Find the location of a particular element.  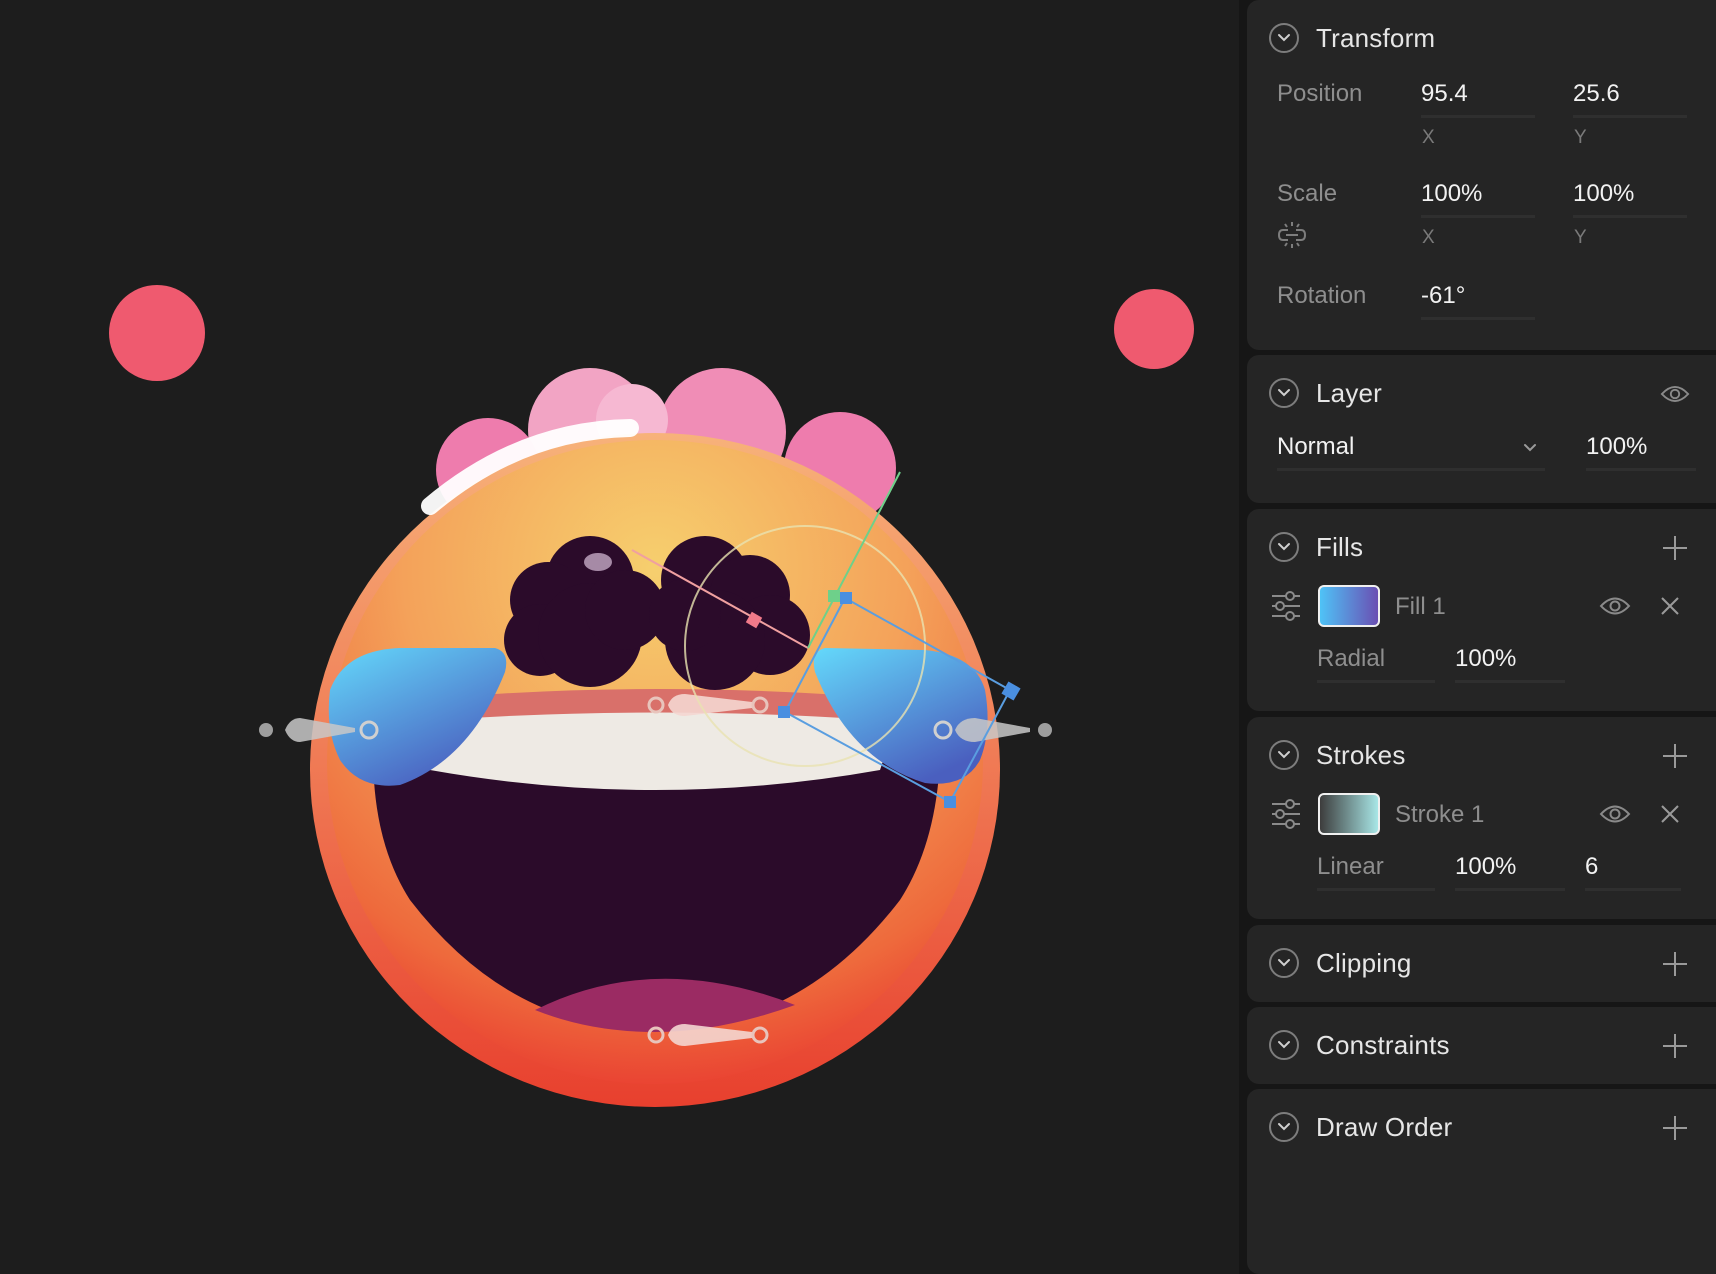

add-fill-plus-icon is located at coordinates (1675, 548).